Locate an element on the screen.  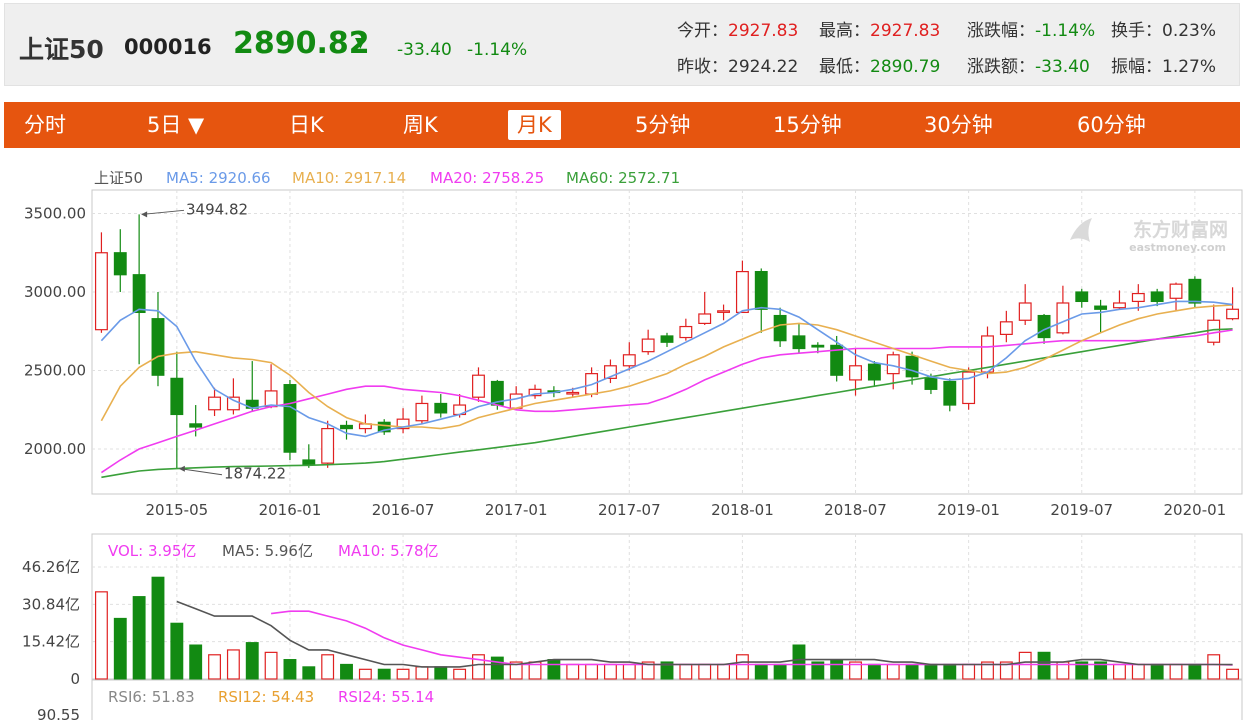
date-tick-label: 2017-07 is located at coordinates (629, 510).